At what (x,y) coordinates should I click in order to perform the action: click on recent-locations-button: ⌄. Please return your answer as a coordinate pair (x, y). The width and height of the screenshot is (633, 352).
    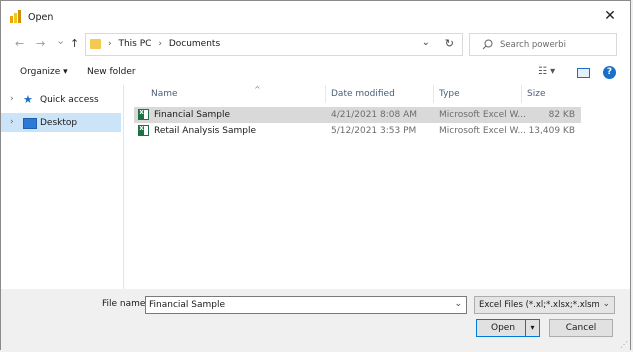
    Looking at the image, I should click on (60, 40).